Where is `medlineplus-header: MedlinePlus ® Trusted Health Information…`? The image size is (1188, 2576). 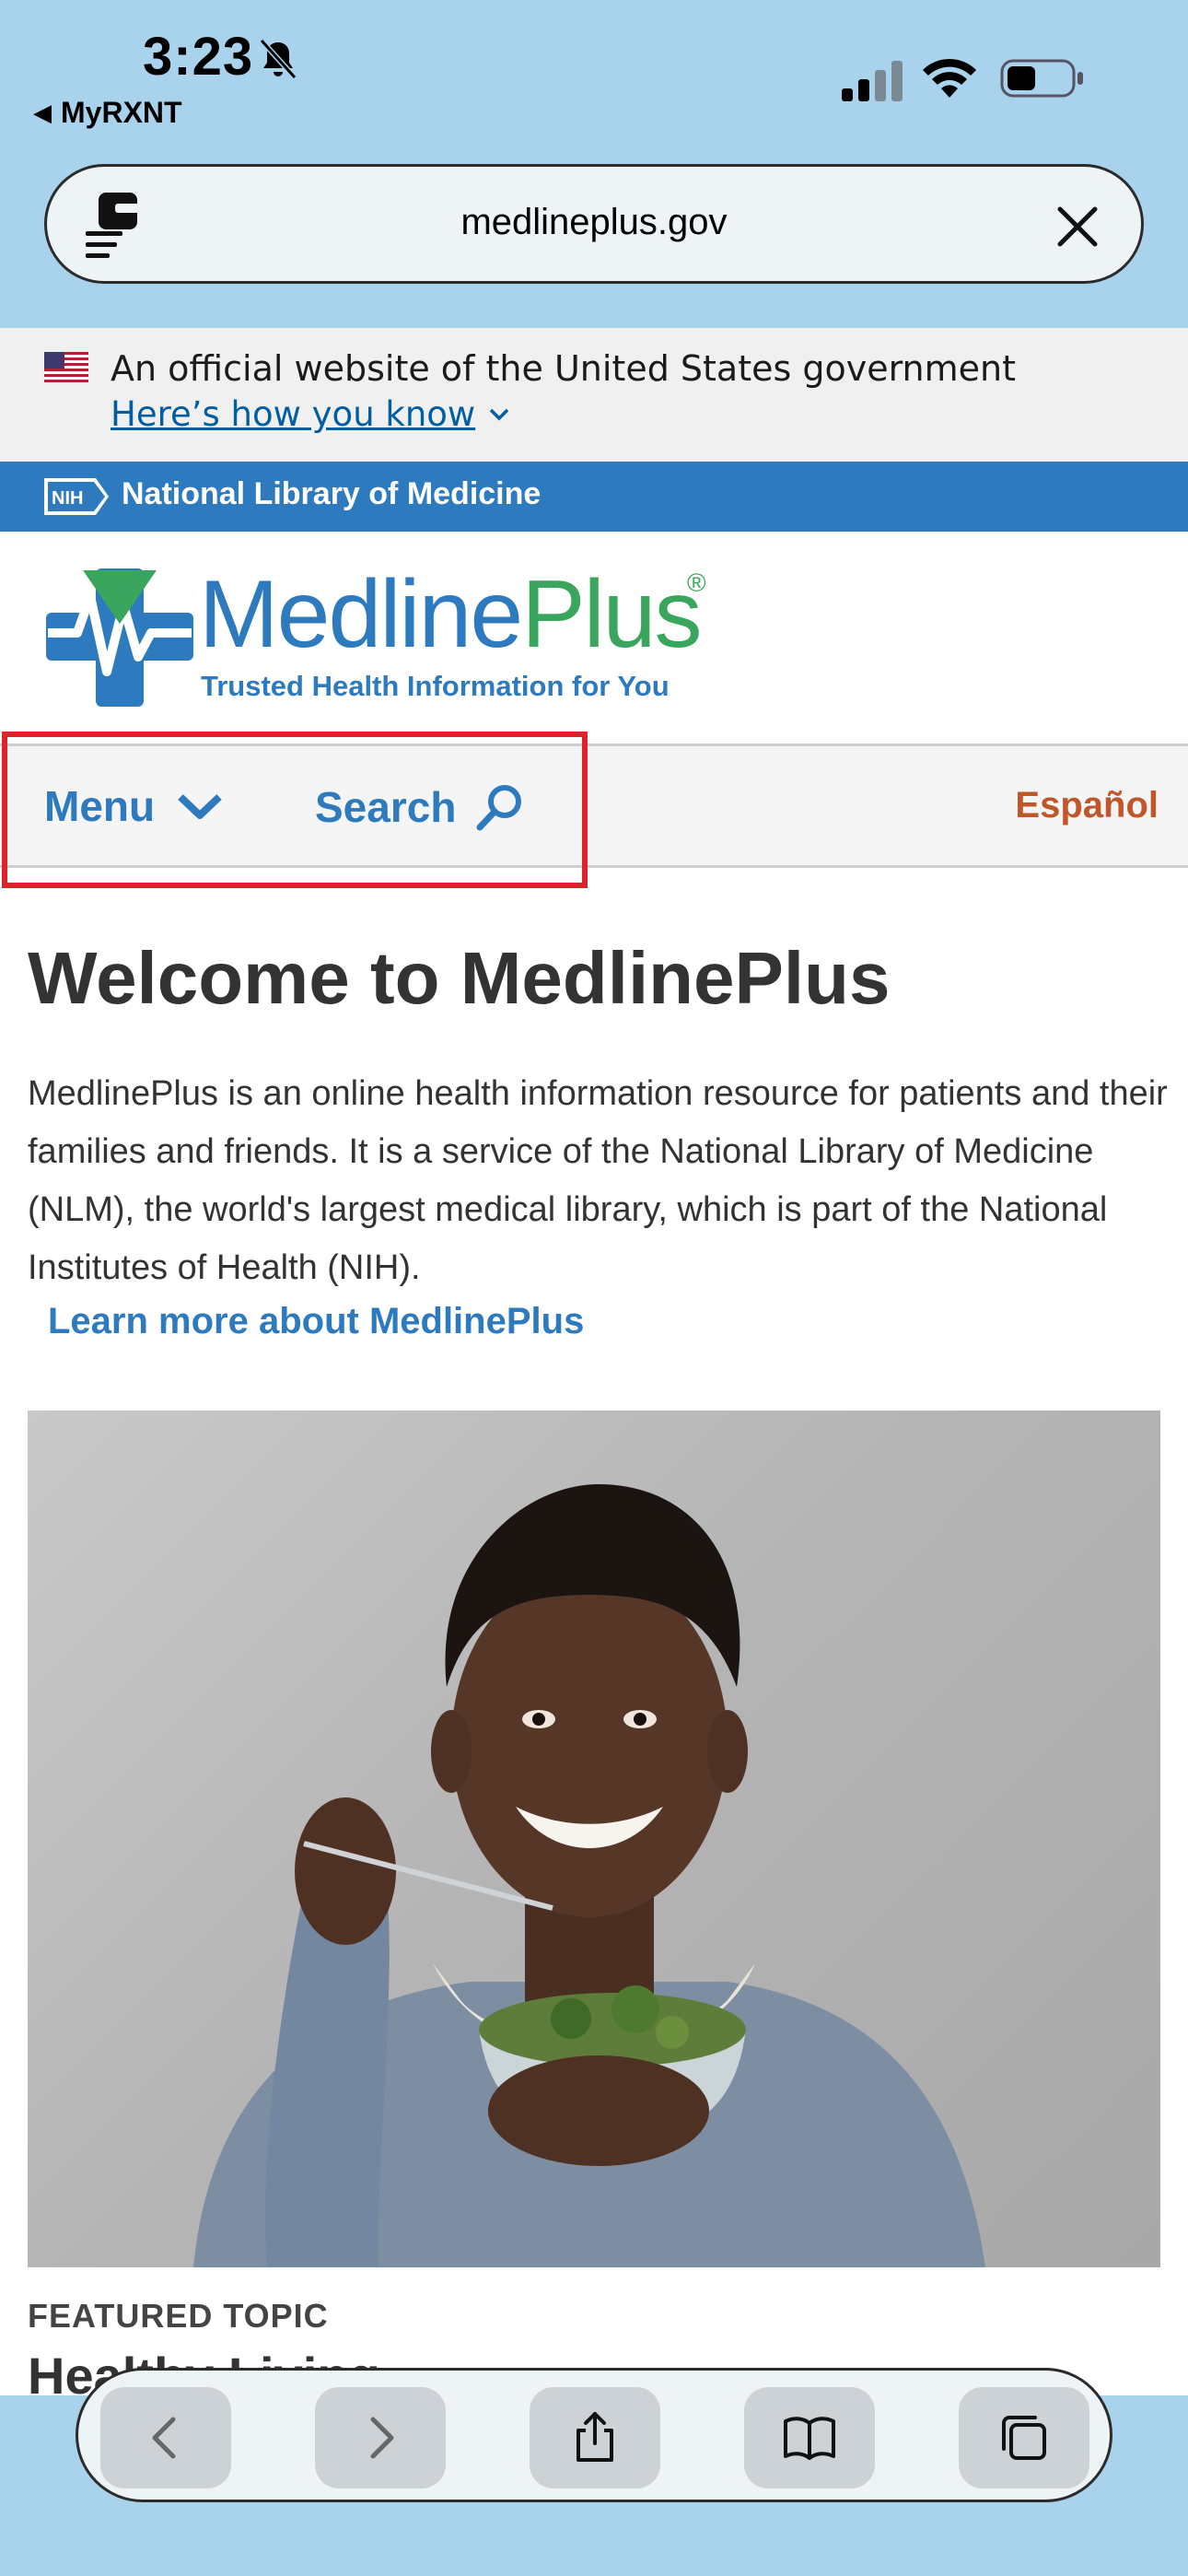
medlineplus-header: MedlinePlus ® Trusted Health Information… is located at coordinates (594, 638).